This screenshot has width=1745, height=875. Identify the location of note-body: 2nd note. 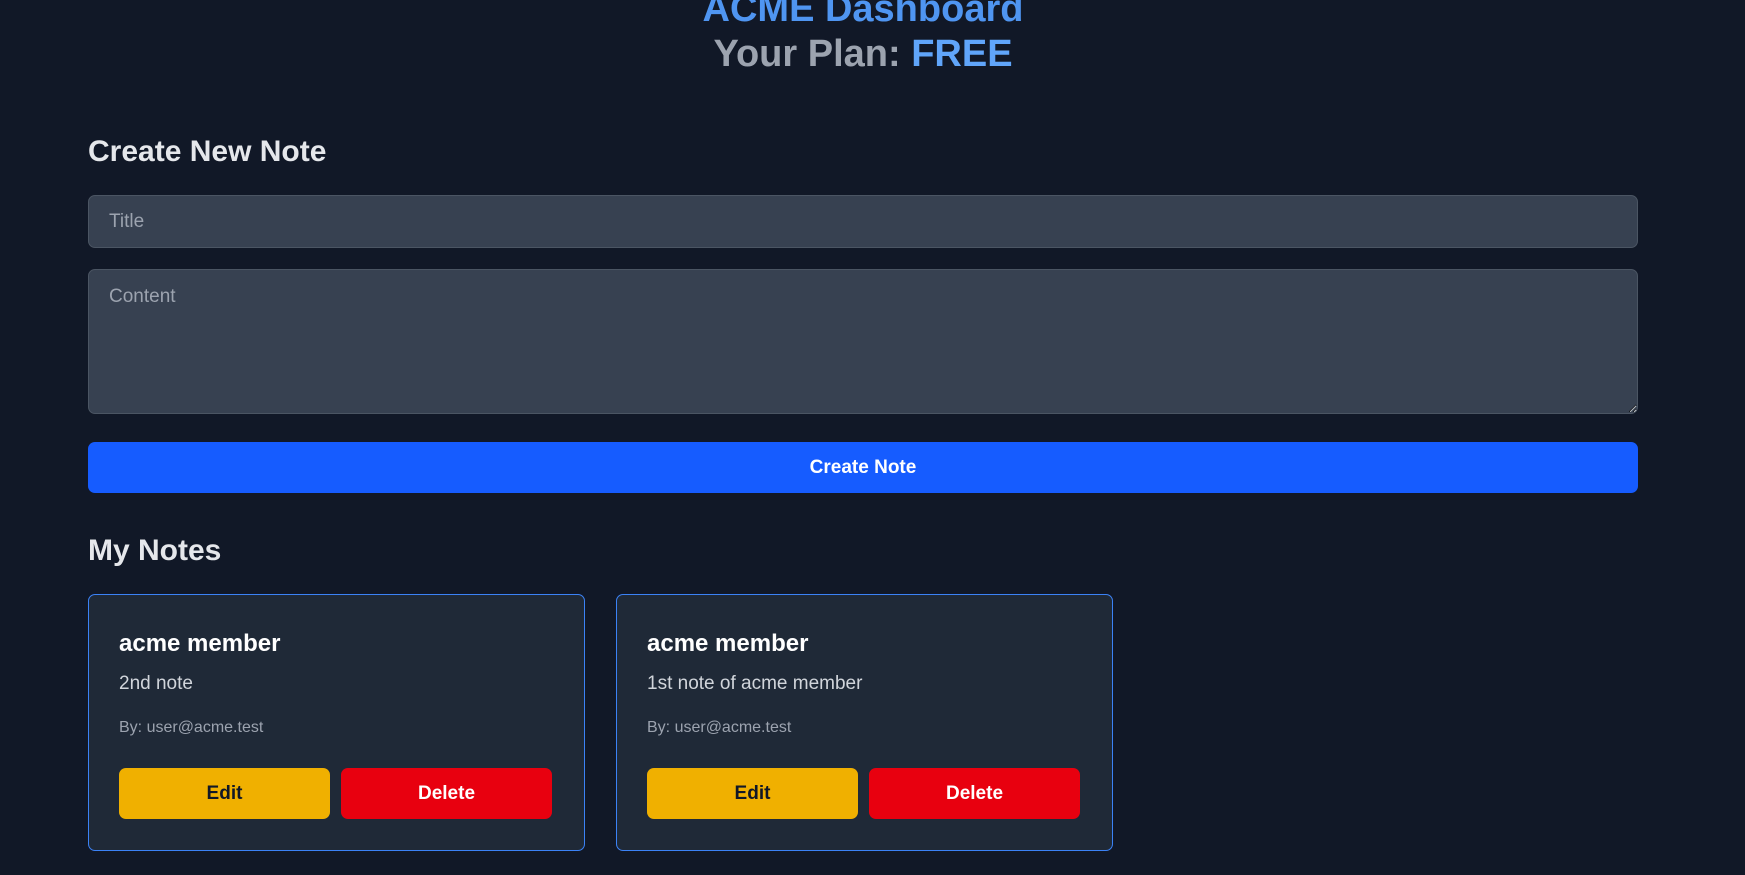
(156, 683).